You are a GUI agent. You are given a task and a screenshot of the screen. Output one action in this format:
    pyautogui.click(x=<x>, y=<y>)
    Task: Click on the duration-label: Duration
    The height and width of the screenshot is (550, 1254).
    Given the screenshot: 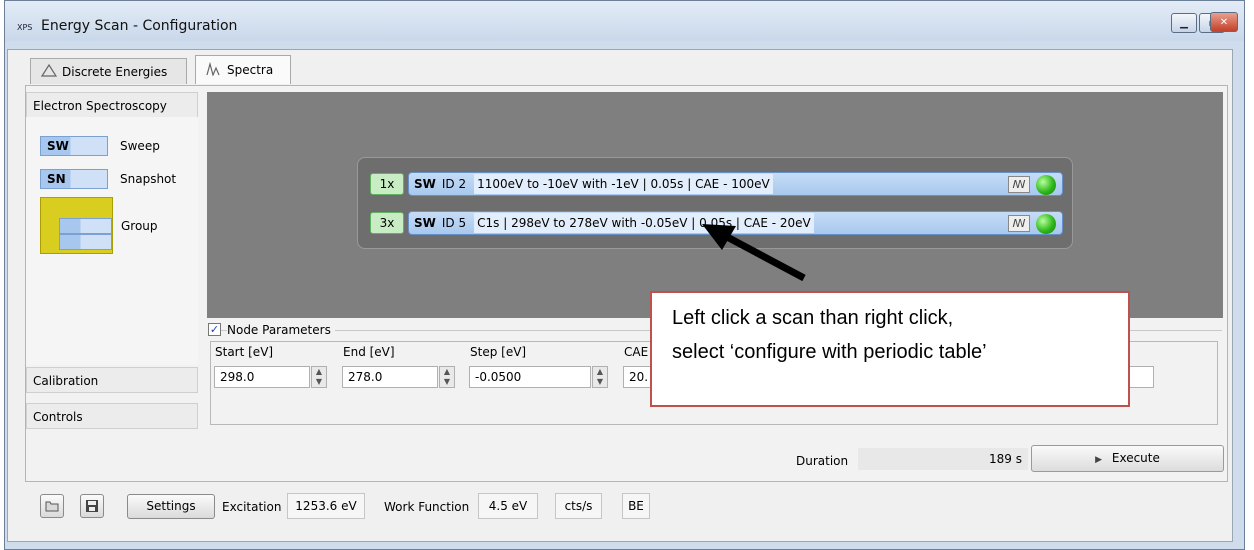 What is the action you would take?
    pyautogui.click(x=822, y=461)
    